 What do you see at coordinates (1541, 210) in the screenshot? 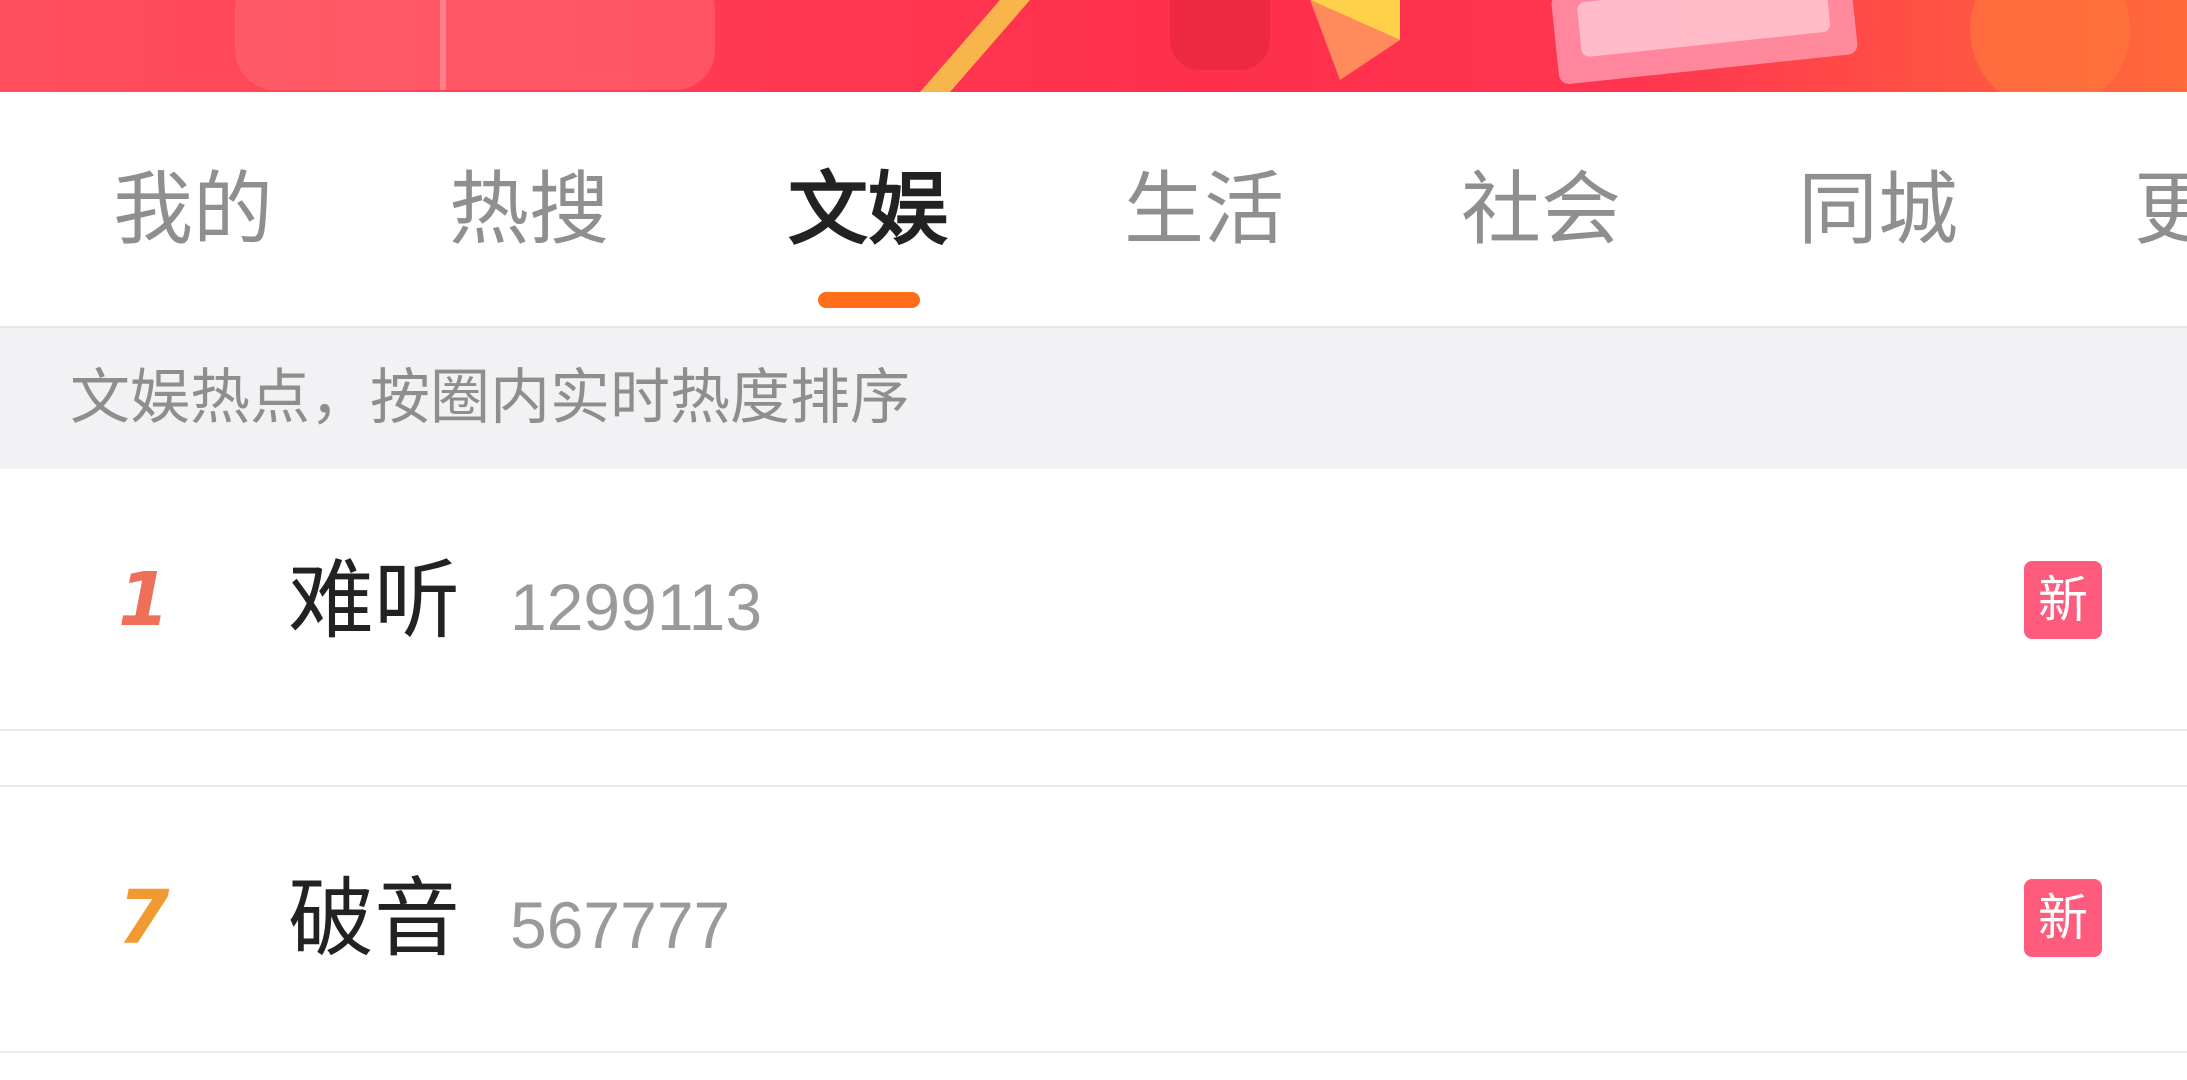
I see `tab-society: 社会` at bounding box center [1541, 210].